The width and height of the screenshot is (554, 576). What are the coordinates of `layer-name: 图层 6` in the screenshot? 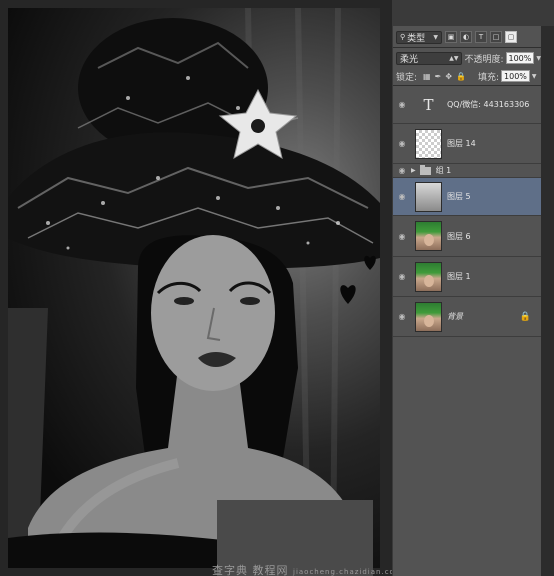 It's located at (459, 236).